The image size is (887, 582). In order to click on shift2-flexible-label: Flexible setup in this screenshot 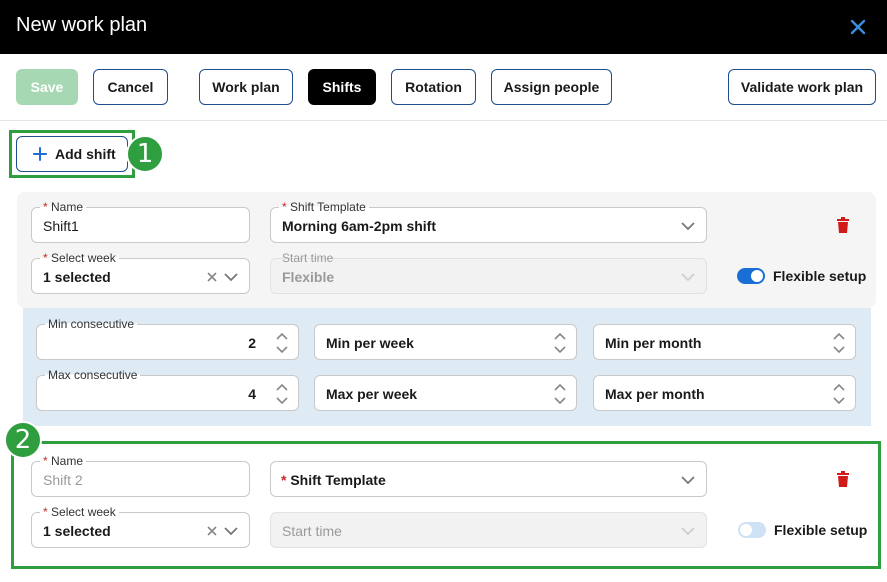, I will do `click(821, 530)`.